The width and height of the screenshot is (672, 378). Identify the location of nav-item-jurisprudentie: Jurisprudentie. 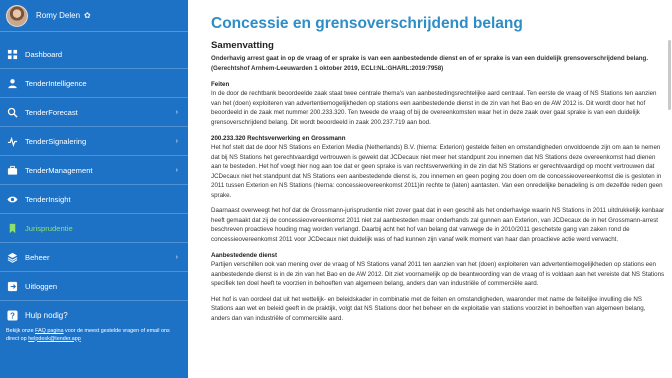
(94, 228).